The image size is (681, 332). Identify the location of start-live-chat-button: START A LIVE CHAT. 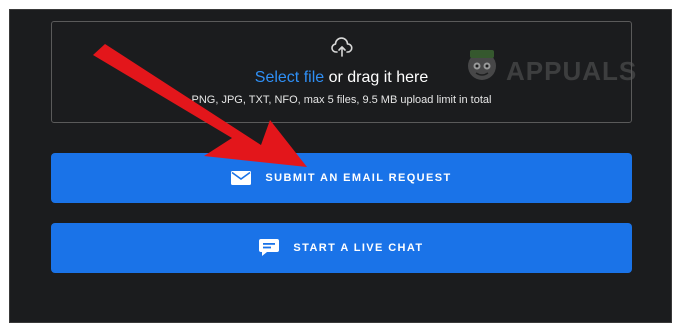
(341, 248).